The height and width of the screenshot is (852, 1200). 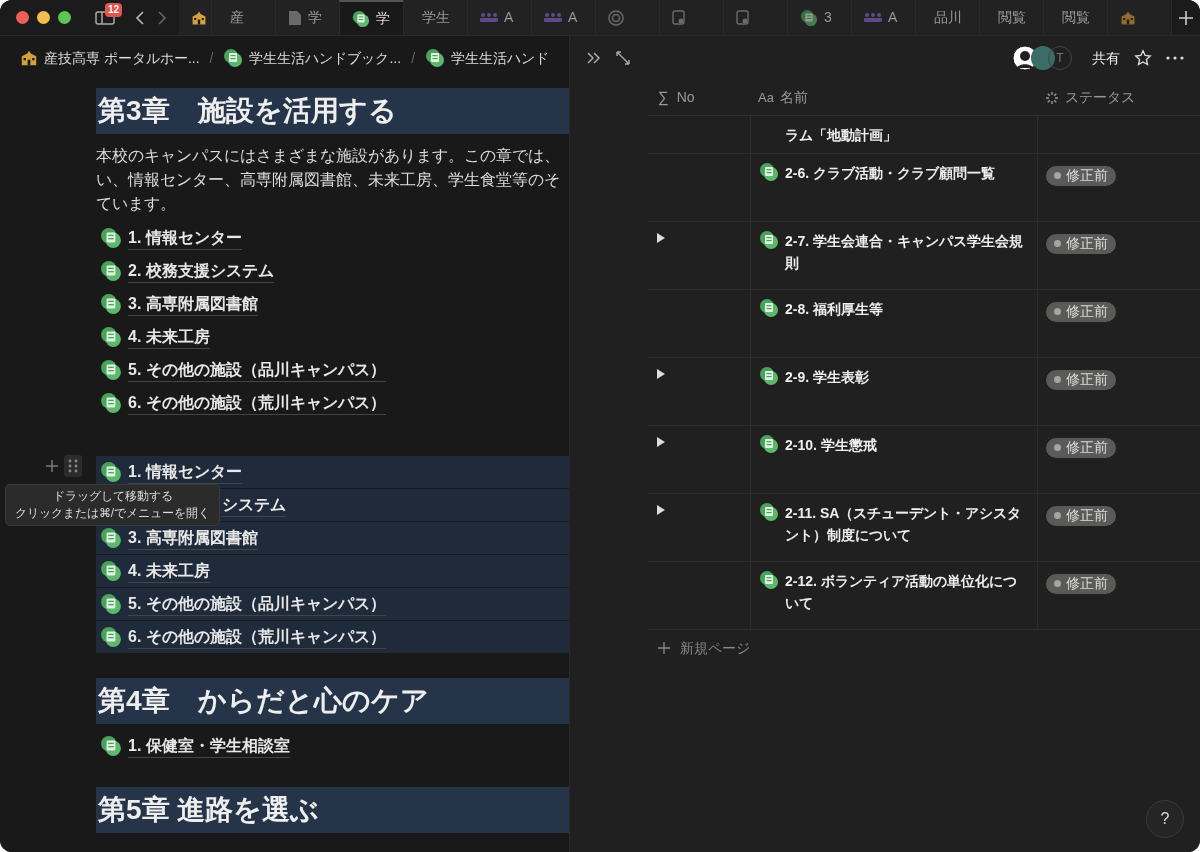 I want to click on page-link: 1. 保健室・学生相談室, so click(x=332, y=746).